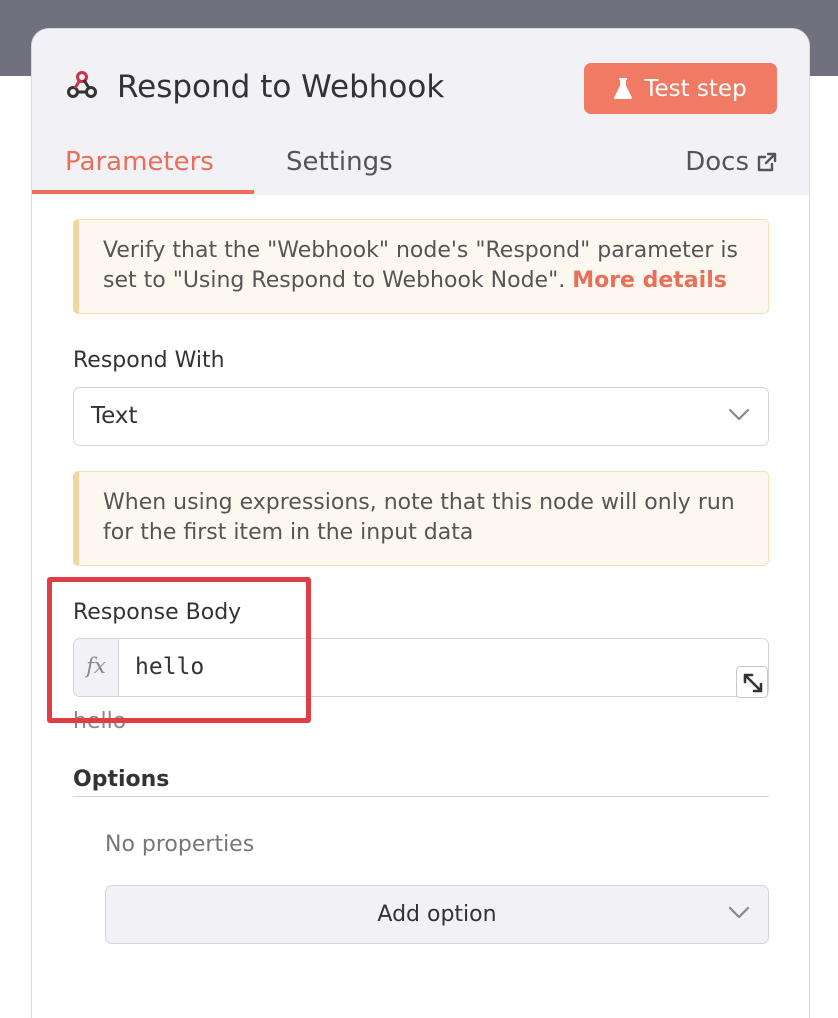 This screenshot has width=838, height=1018. Describe the element at coordinates (281, 87) in the screenshot. I see `node-title: Respond to Webhook` at that location.